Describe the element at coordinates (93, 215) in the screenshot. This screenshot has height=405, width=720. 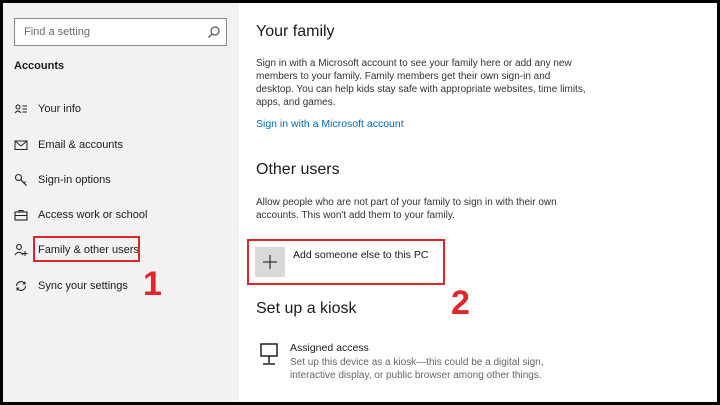
I see `sidebar-item-label: Access work or school` at that location.